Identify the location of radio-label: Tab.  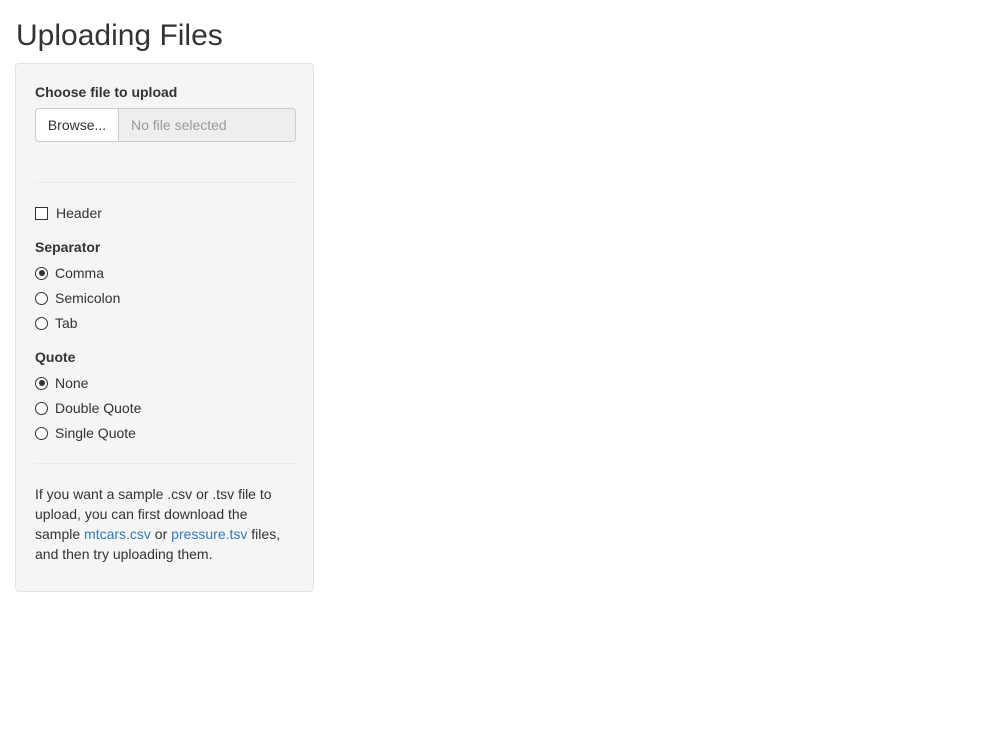
(66, 323).